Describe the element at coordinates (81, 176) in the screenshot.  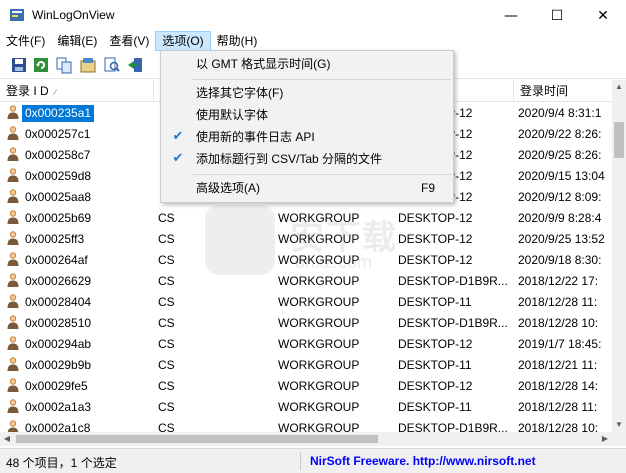
I see `cell-logon-id: 0x000259d8` at that location.